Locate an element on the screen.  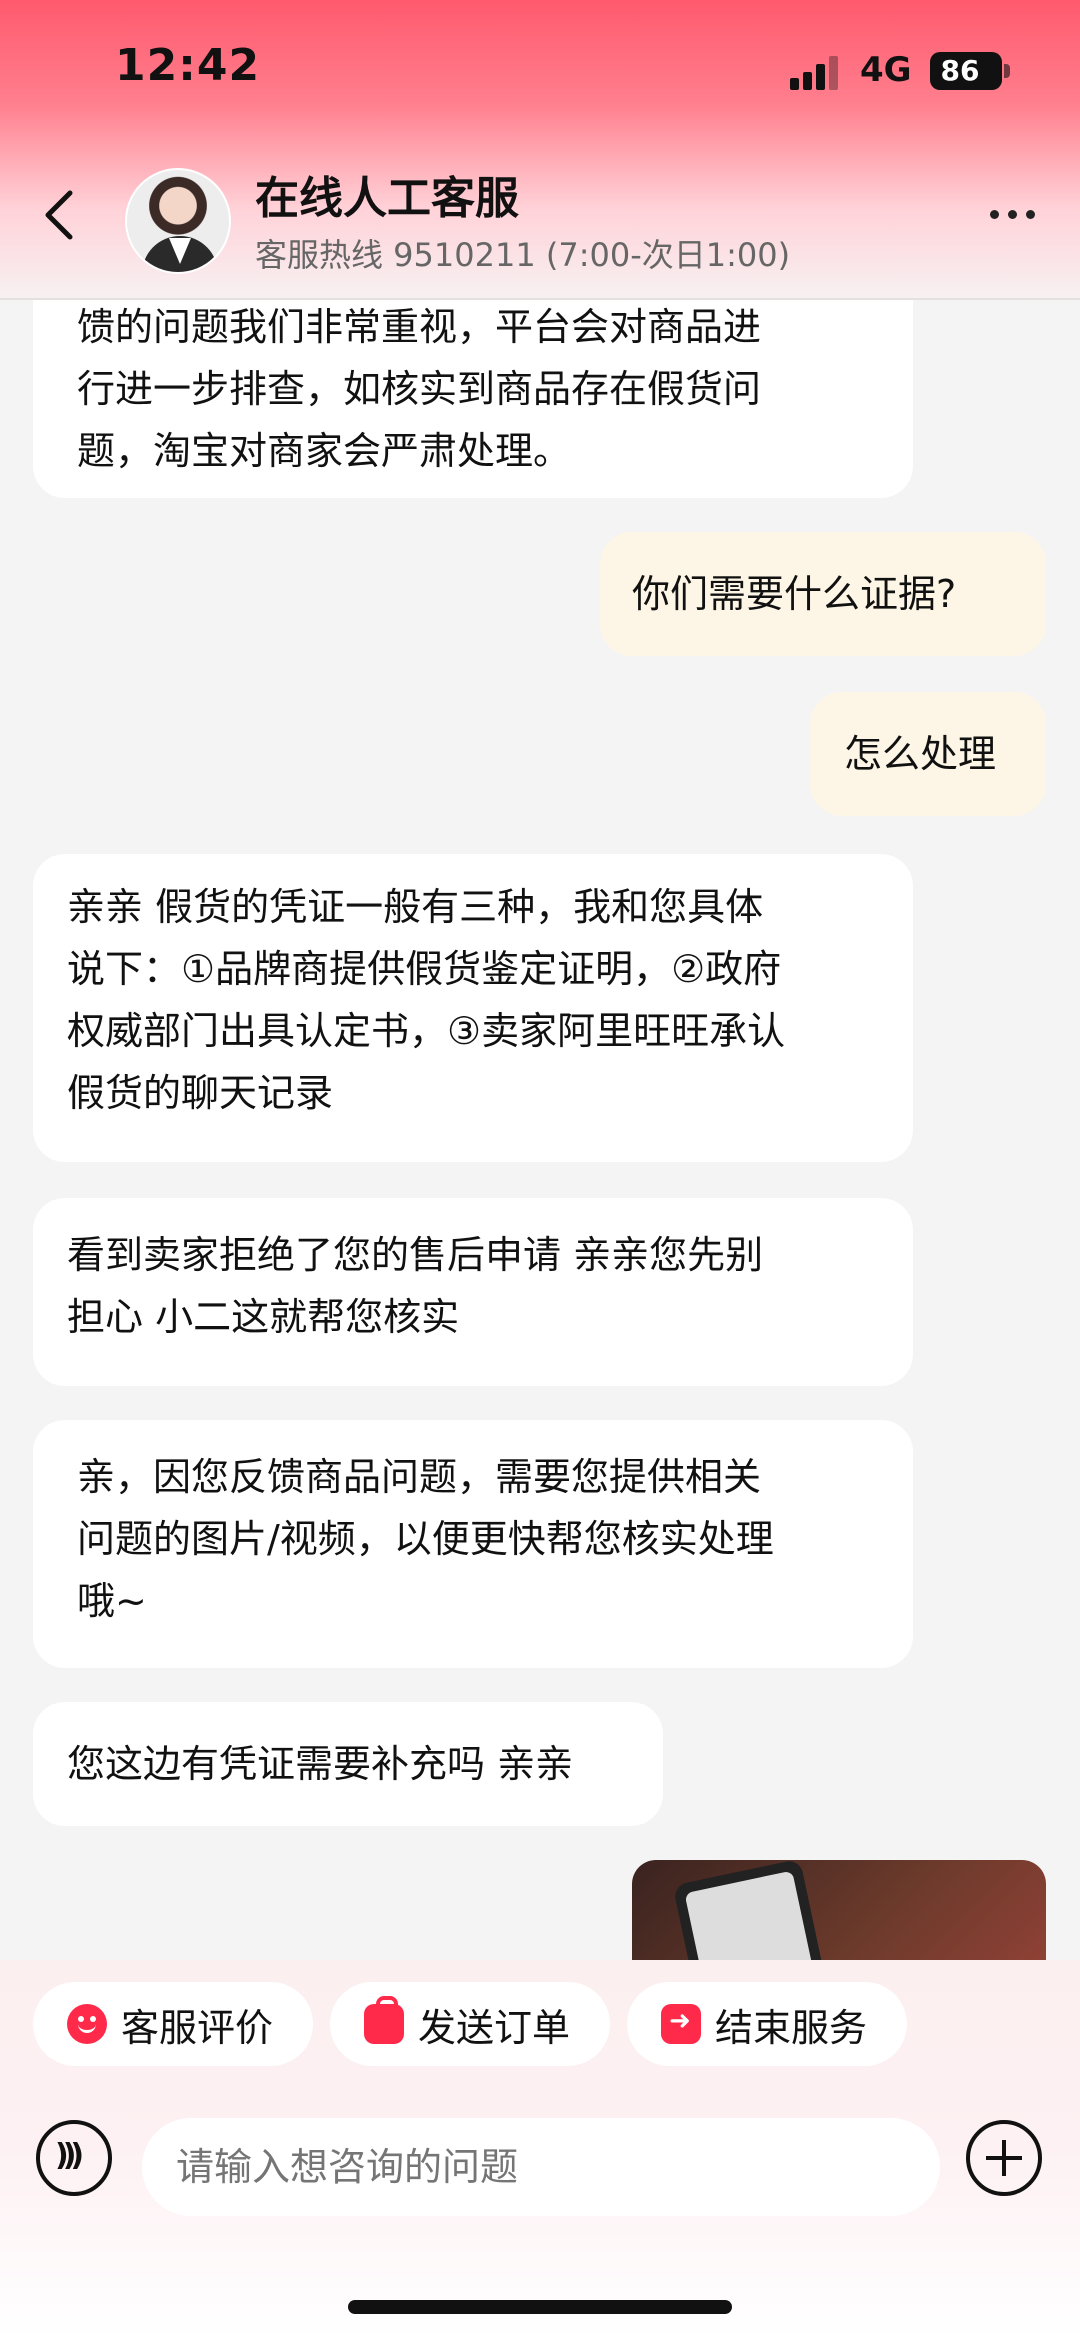
user-message: 你们需要什么证据? is located at coordinates (823, 594).